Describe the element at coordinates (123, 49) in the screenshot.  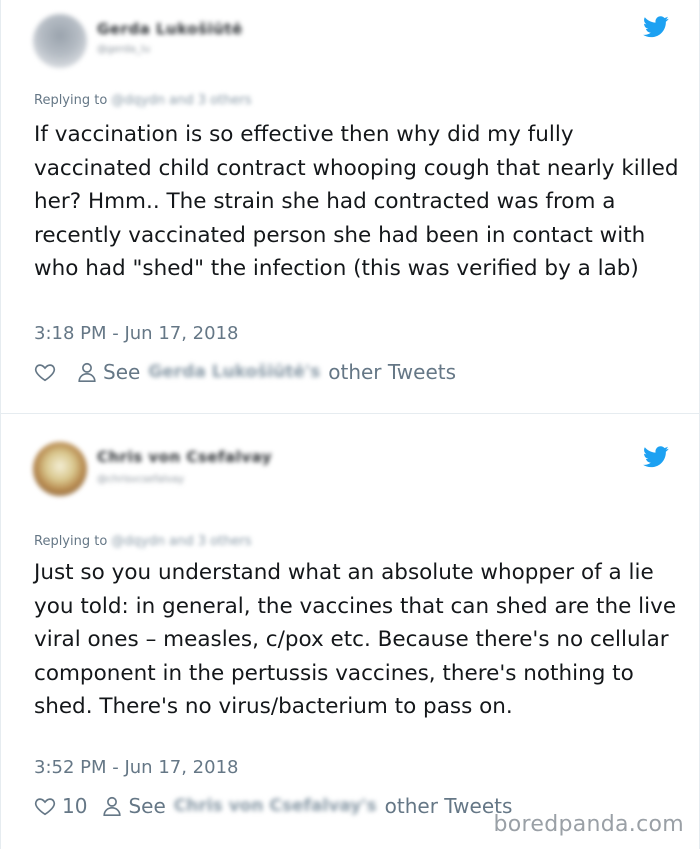
I see `author-handle: @gerda_lu` at that location.